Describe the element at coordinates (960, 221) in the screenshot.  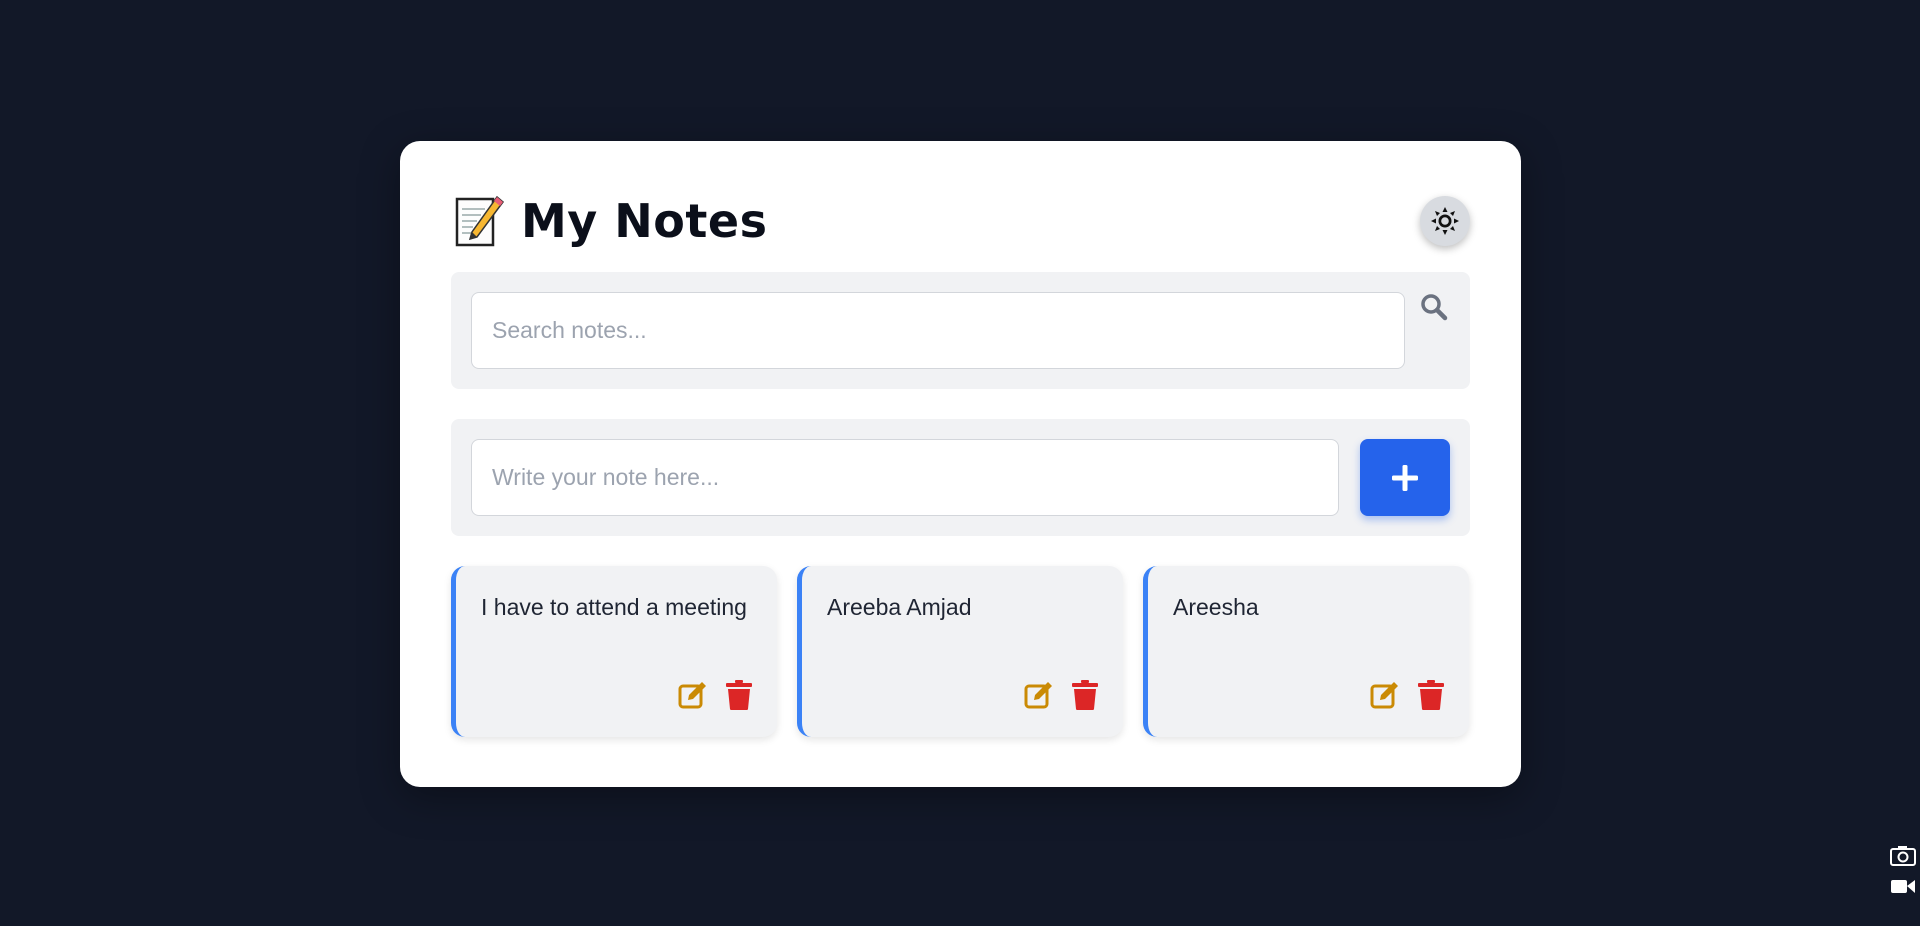
I see `header: My Notes` at that location.